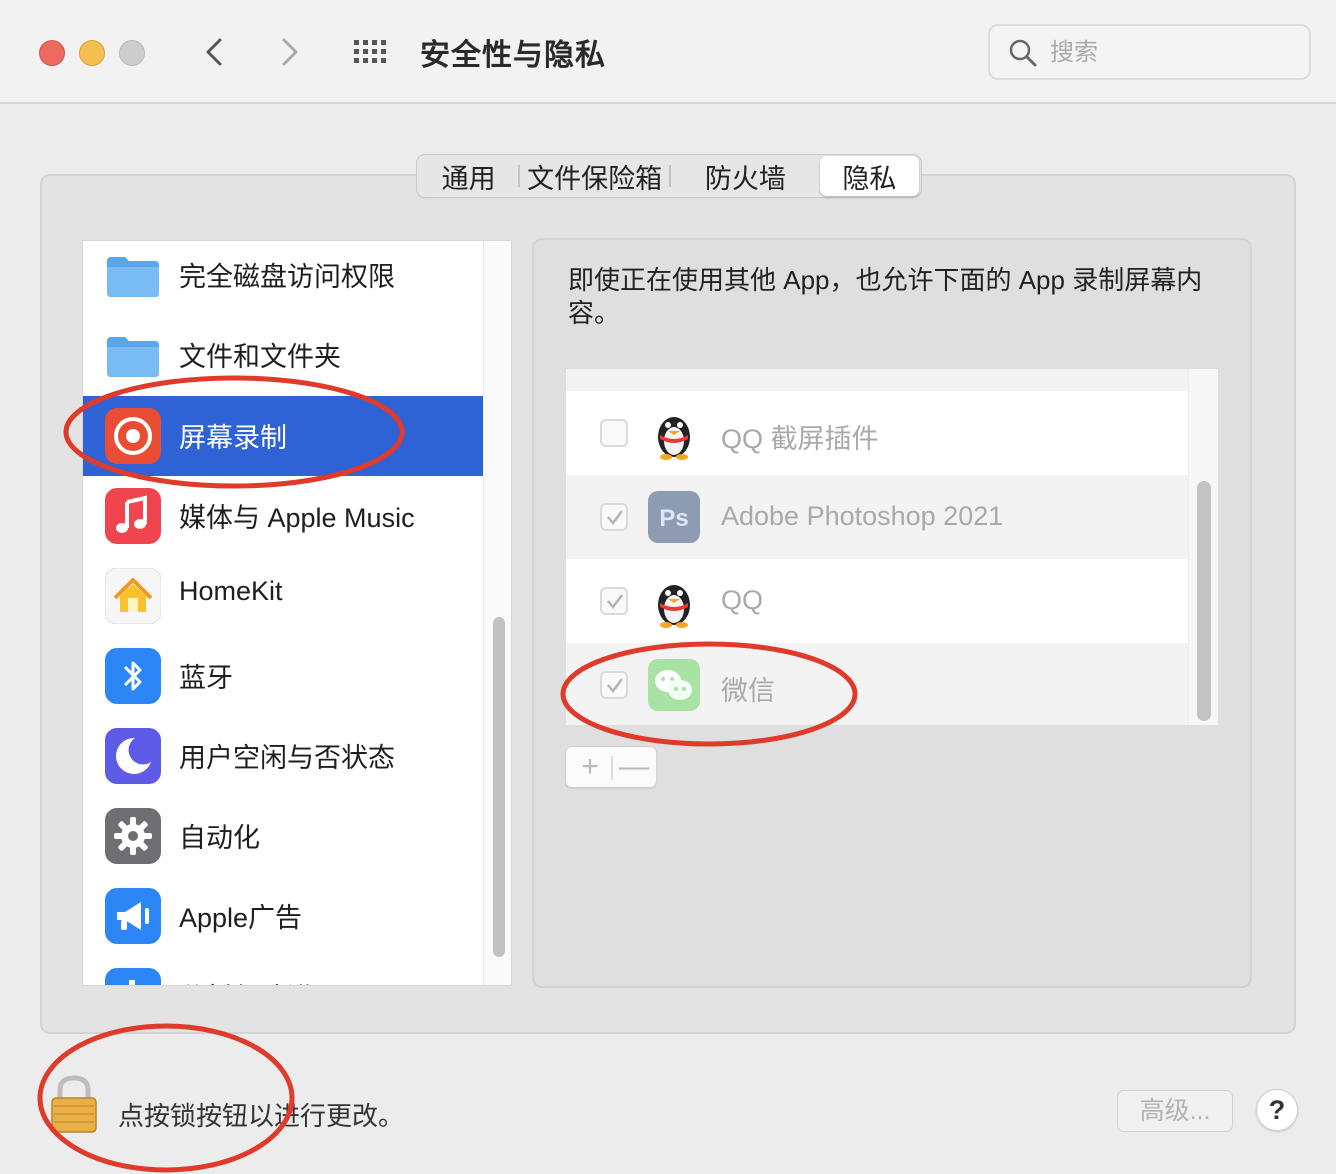 Image resolution: width=1336 pixels, height=1174 pixels. What do you see at coordinates (800, 439) in the screenshot?
I see `app-name: QQ 截屏插件` at bounding box center [800, 439].